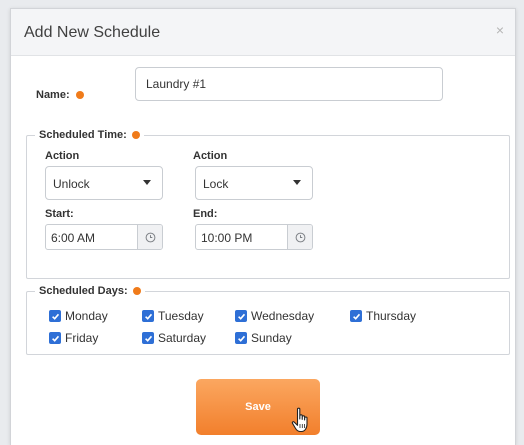  I want to click on action-select-value: Lock, so click(216, 184).